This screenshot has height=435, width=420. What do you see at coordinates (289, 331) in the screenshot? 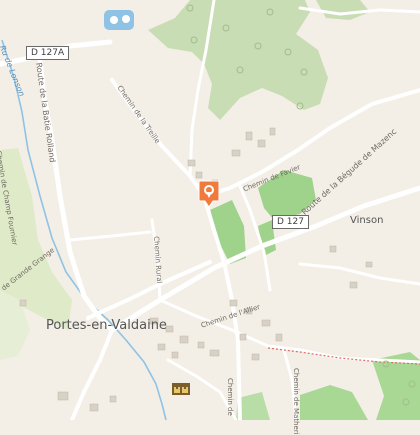
I see `road-allier` at bounding box center [289, 331].